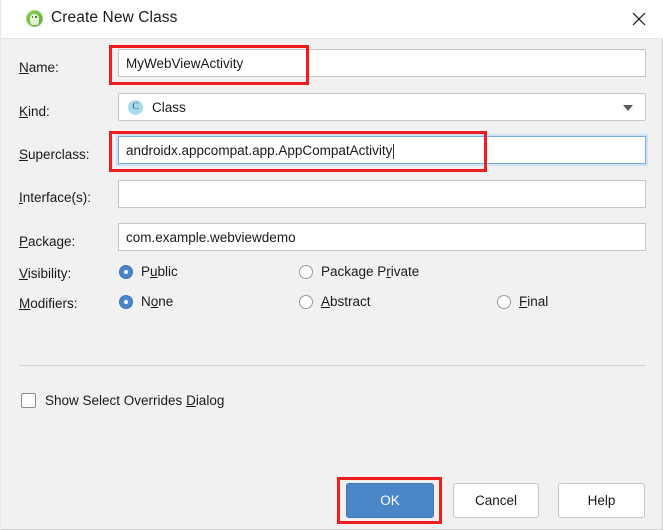 Image resolution: width=663 pixels, height=530 pixels. What do you see at coordinates (34, 18) in the screenshot?
I see `android-studio-icon` at bounding box center [34, 18].